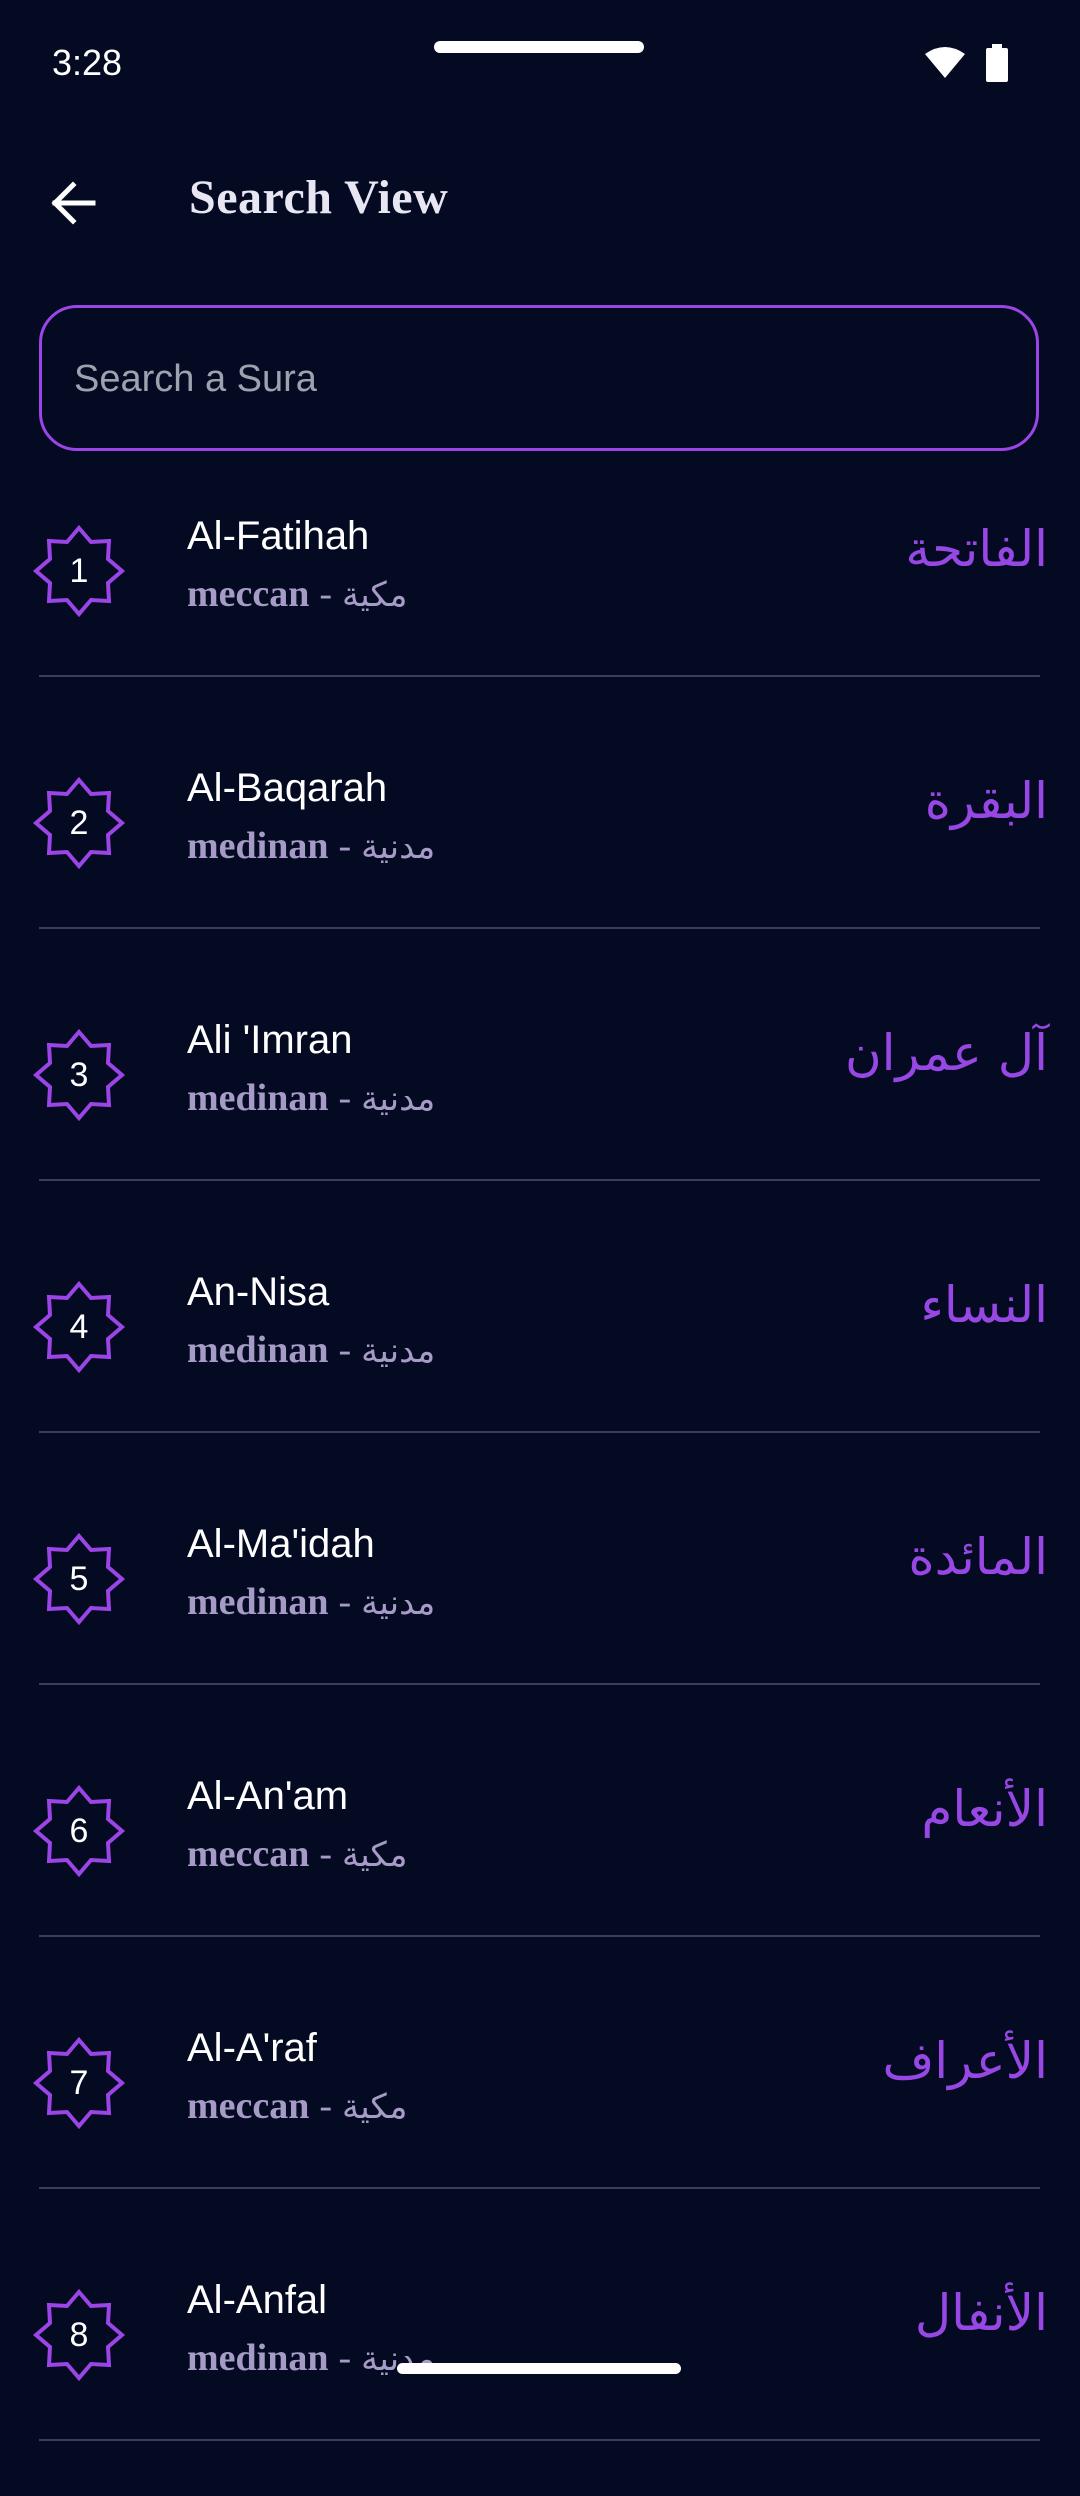  Describe the element at coordinates (268, 1796) in the screenshot. I see `sura-name: Al-An'am` at that location.